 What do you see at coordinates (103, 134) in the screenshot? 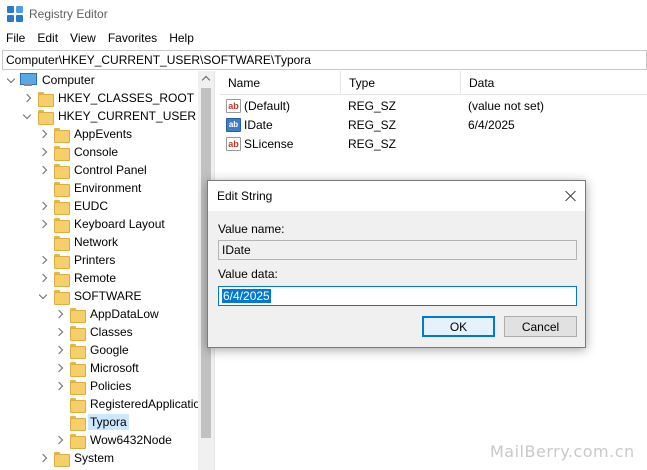
I see `tree-item-label: AppEvents` at bounding box center [103, 134].